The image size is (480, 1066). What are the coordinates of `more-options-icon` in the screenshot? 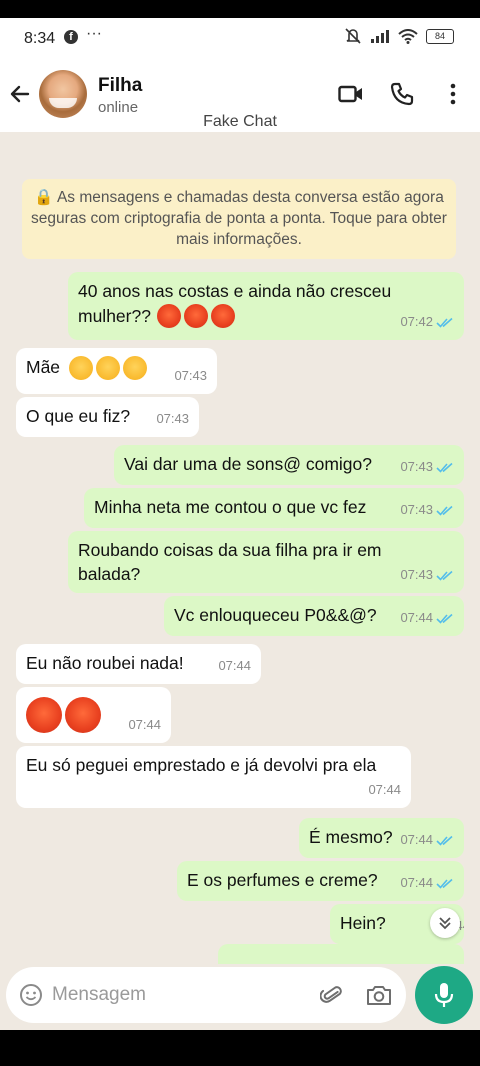 It's located at (453, 94).